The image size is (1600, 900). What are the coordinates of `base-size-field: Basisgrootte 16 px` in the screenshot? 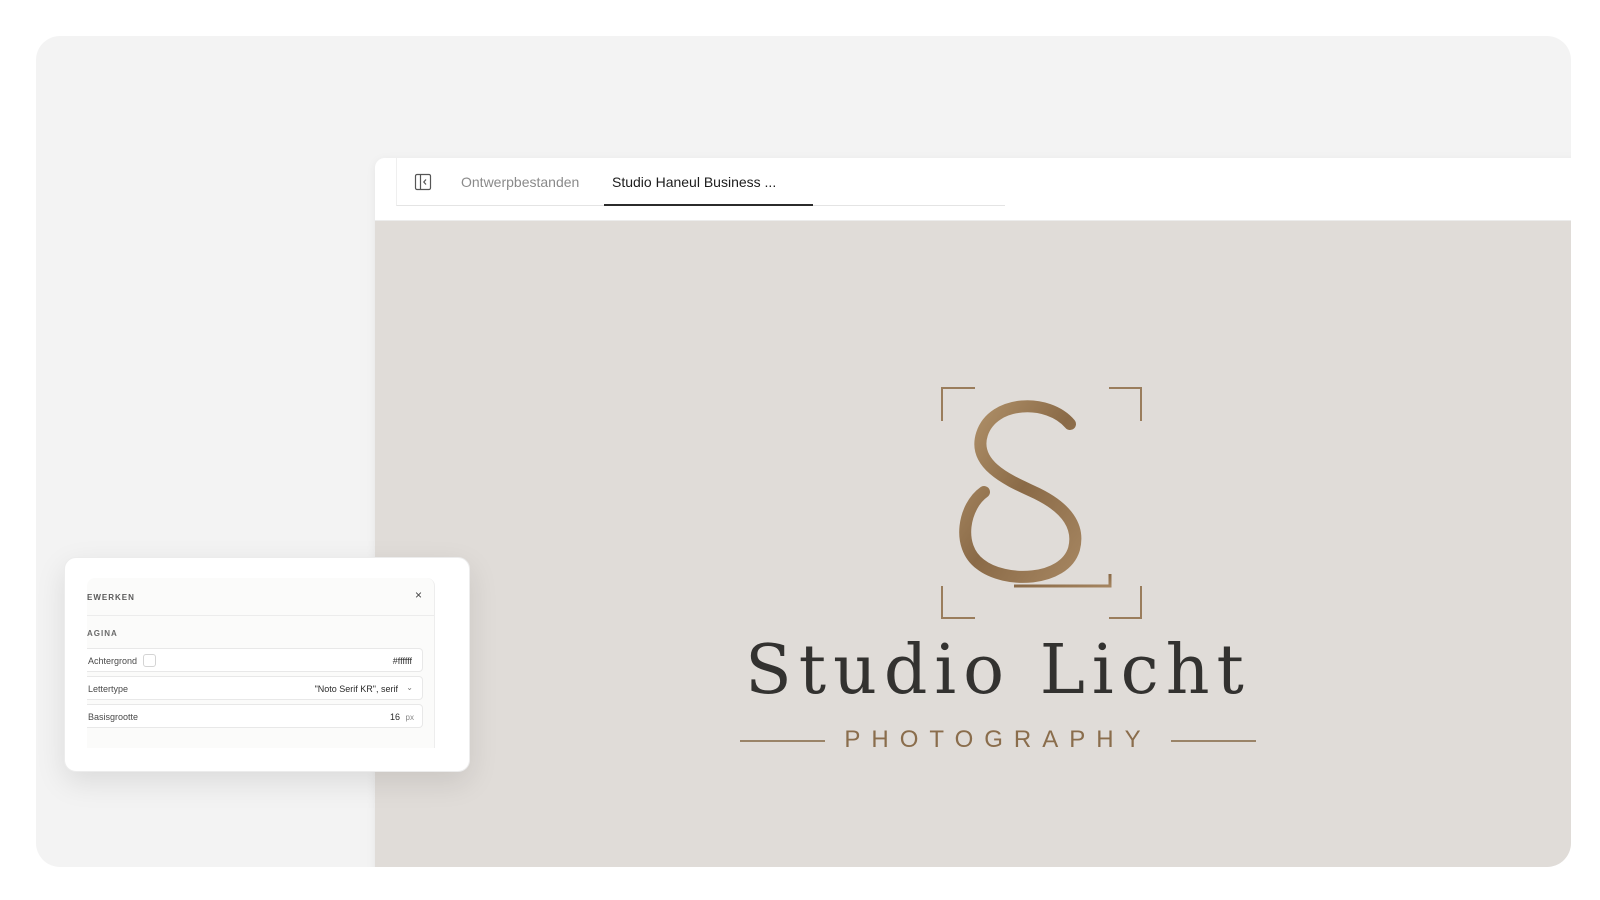 It's located at (255, 716).